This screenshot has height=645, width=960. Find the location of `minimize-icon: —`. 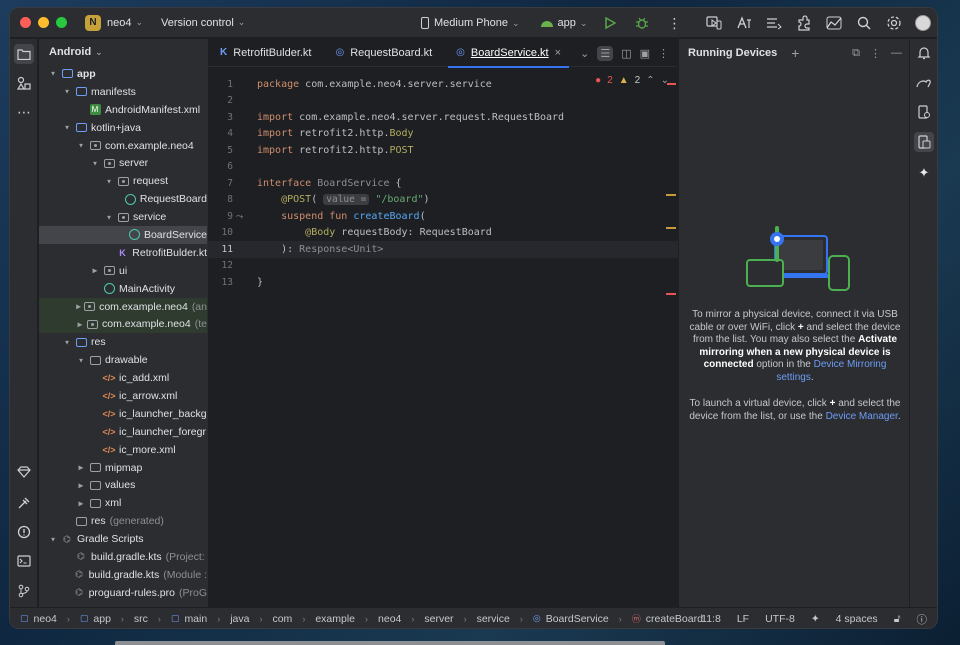

minimize-icon: — is located at coordinates (896, 53).